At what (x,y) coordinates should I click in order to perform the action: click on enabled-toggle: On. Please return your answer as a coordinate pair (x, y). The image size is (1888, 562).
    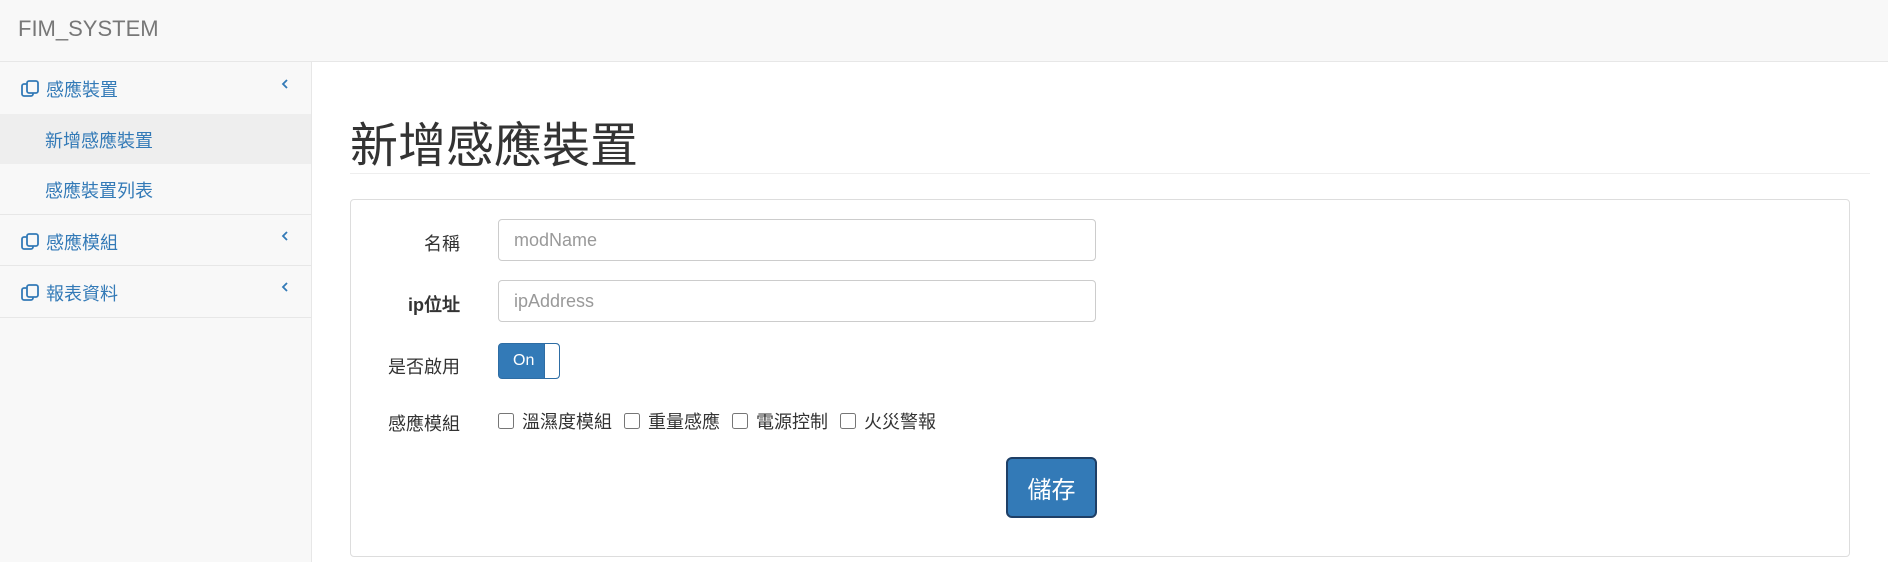
    Looking at the image, I should click on (529, 361).